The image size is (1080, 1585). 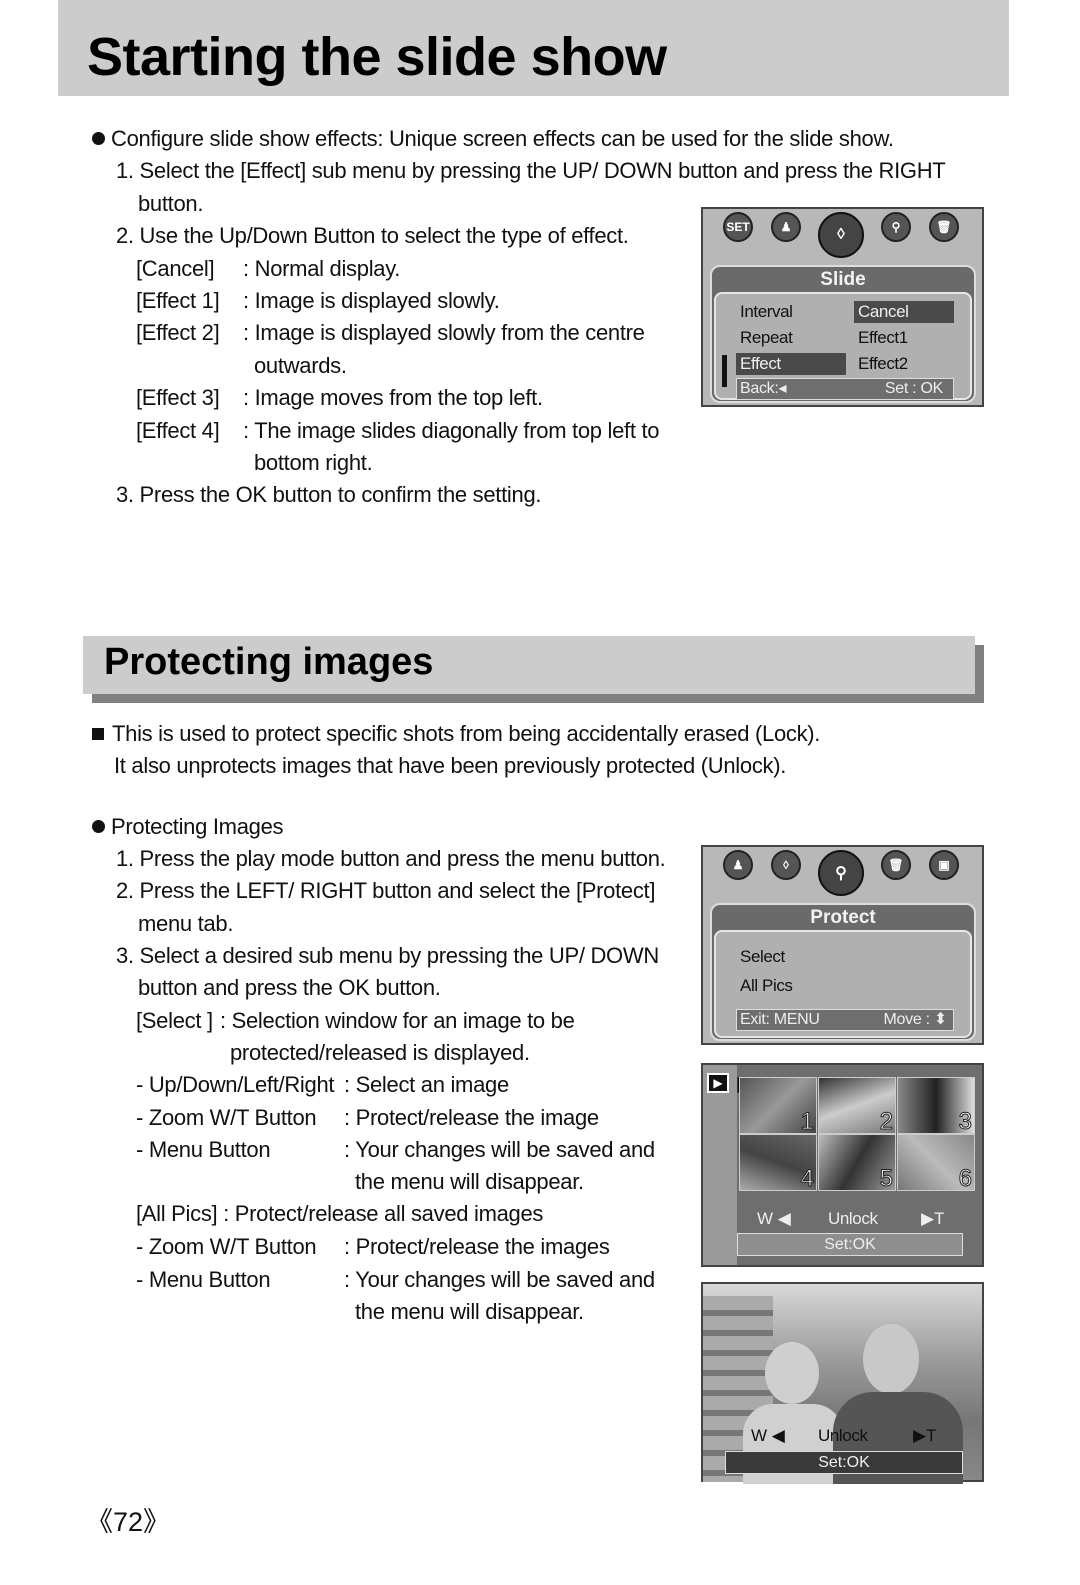 What do you see at coordinates (313, 462) in the screenshot?
I see `effect-desc-cont: bottom right.` at bounding box center [313, 462].